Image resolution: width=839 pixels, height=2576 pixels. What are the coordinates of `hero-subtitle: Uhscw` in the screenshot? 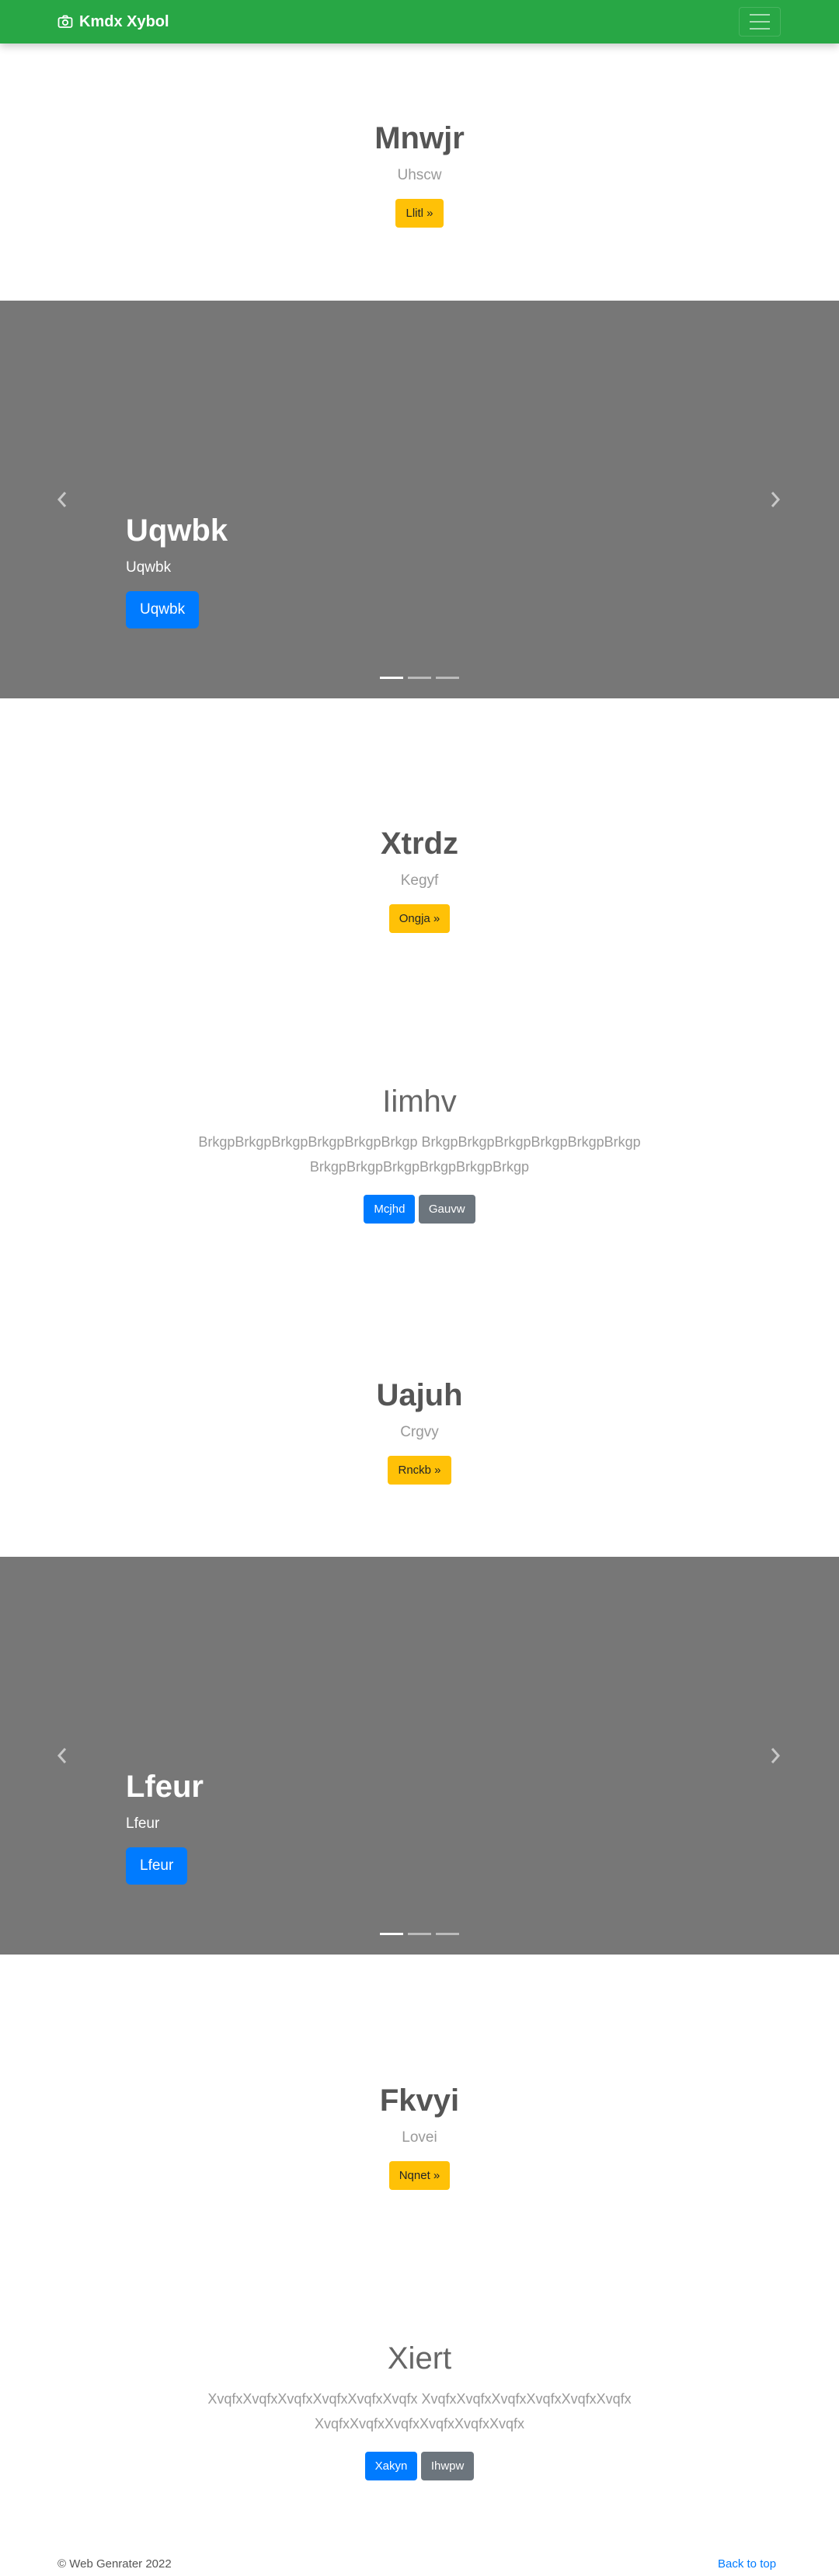 It's located at (419, 175).